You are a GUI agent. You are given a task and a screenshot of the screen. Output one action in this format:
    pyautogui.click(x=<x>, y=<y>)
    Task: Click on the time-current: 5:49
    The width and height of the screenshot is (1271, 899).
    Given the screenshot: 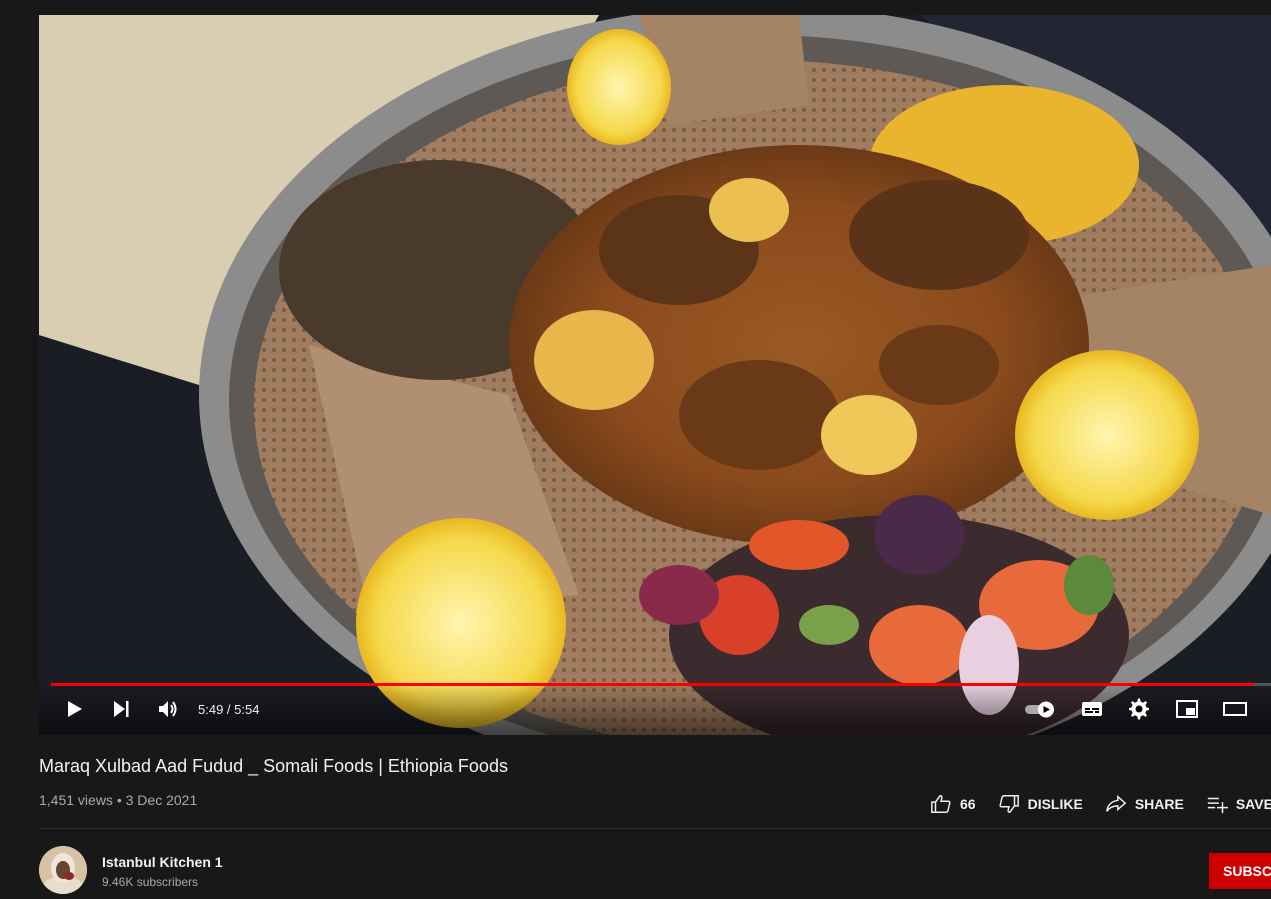 What is the action you would take?
    pyautogui.click(x=211, y=709)
    